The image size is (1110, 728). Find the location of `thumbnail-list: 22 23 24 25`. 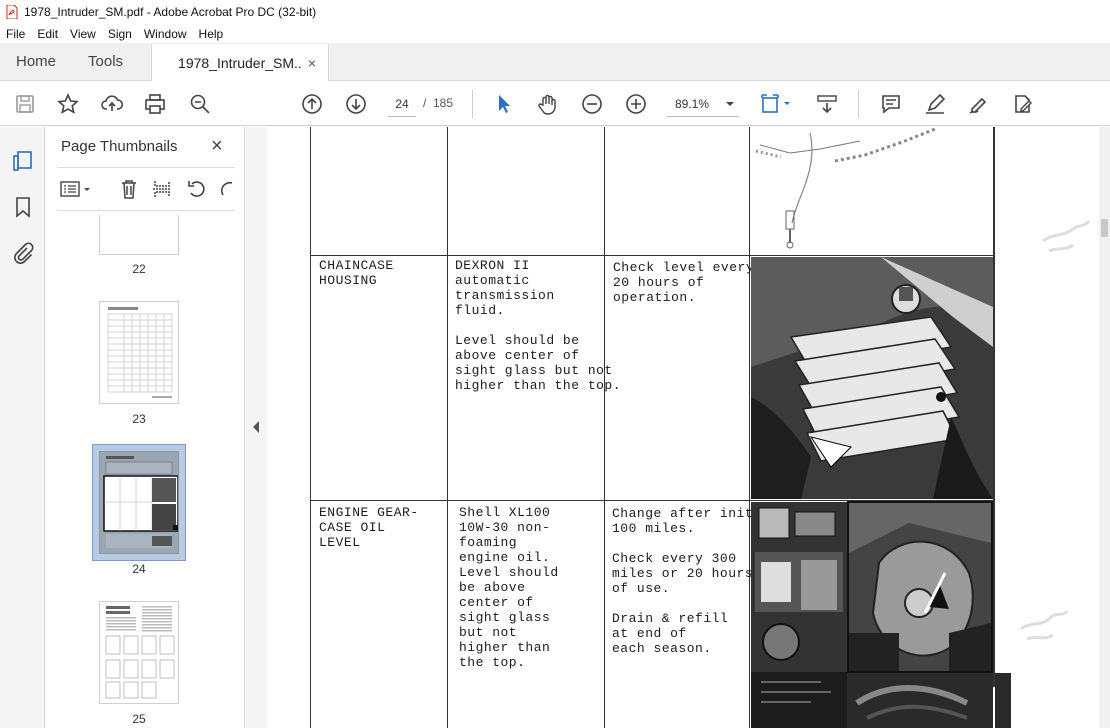

thumbnail-list: 22 23 24 25 is located at coordinates (142, 471).